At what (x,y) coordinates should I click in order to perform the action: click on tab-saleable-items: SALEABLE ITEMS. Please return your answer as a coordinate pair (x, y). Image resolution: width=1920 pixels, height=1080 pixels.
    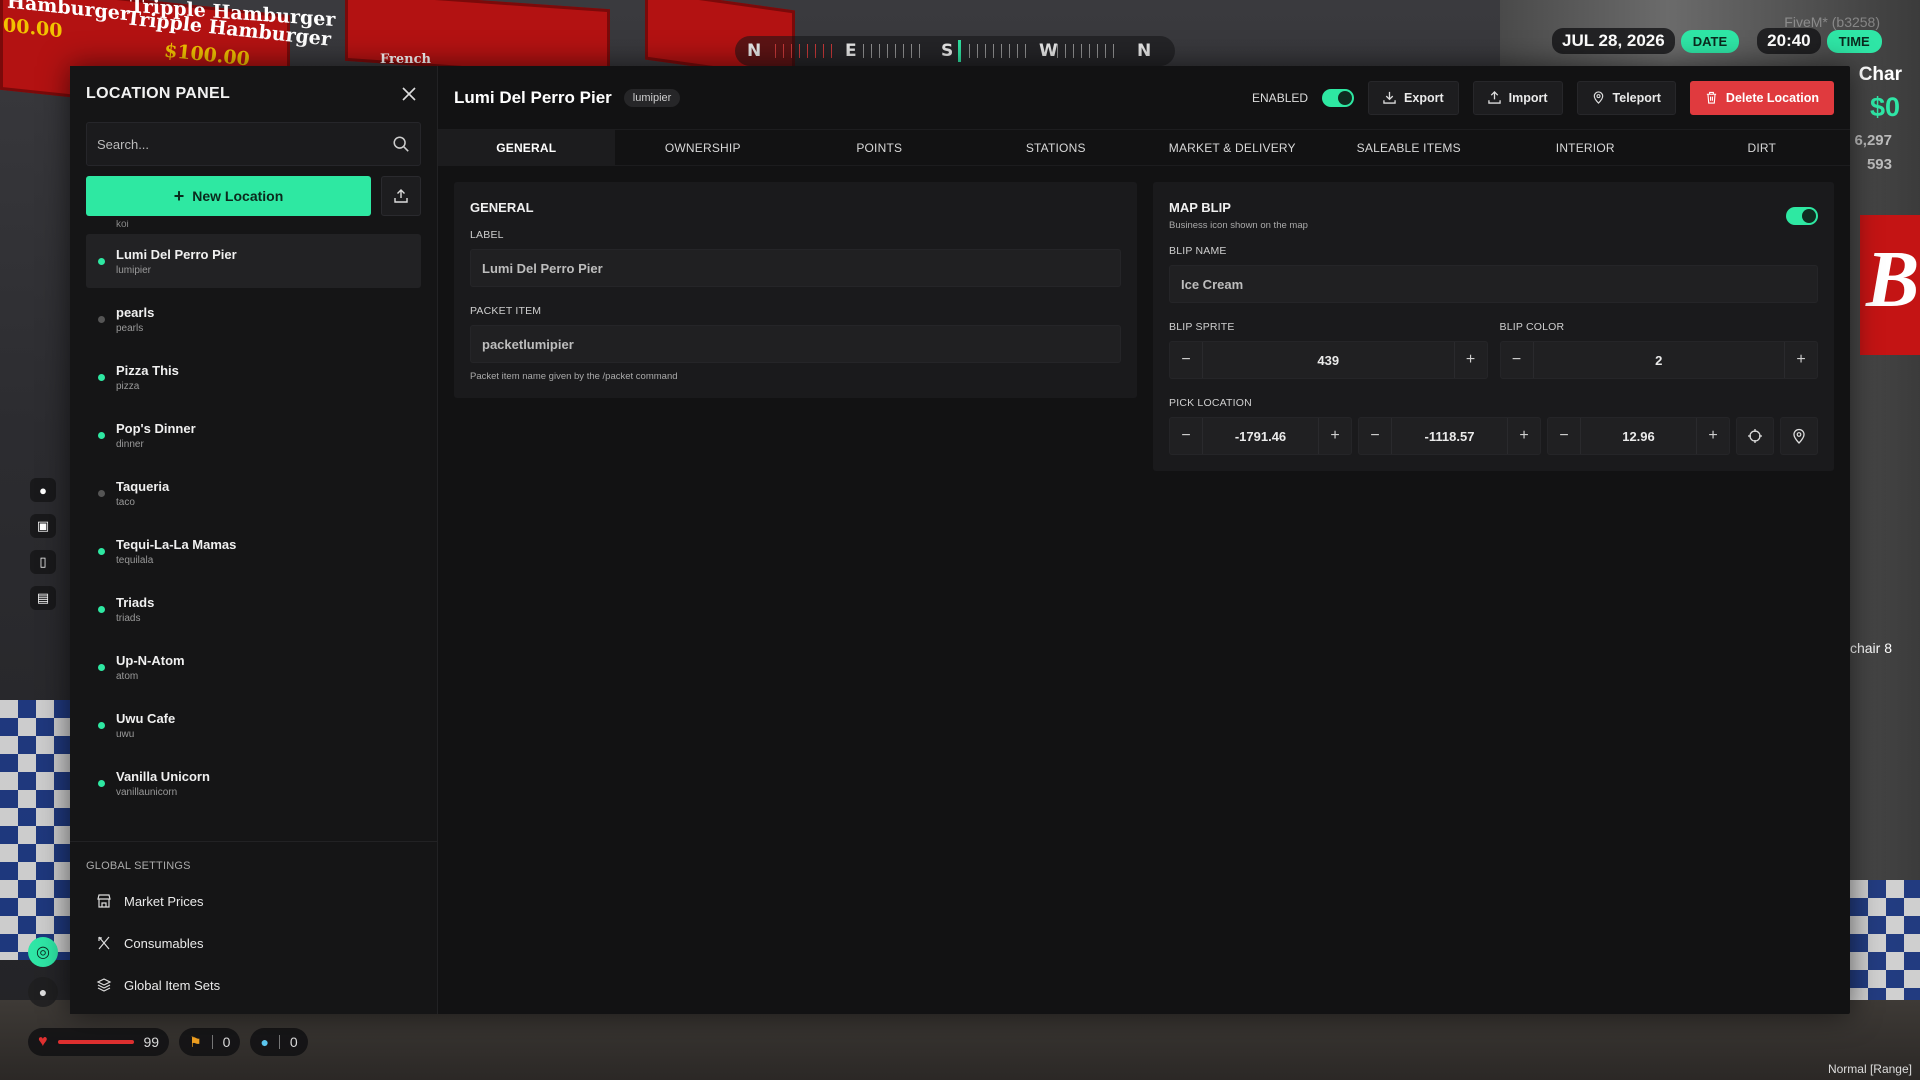
    Looking at the image, I should click on (1409, 147).